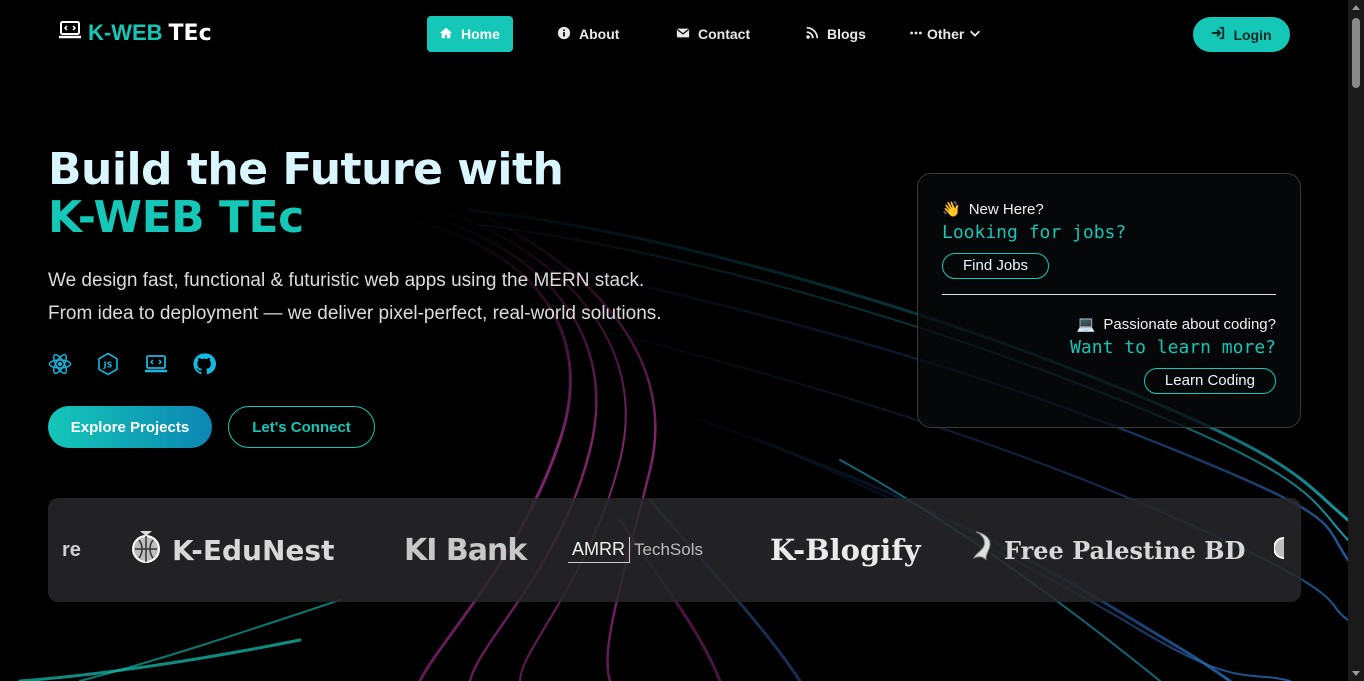  I want to click on partner-logo-partial-text: re, so click(71, 549).